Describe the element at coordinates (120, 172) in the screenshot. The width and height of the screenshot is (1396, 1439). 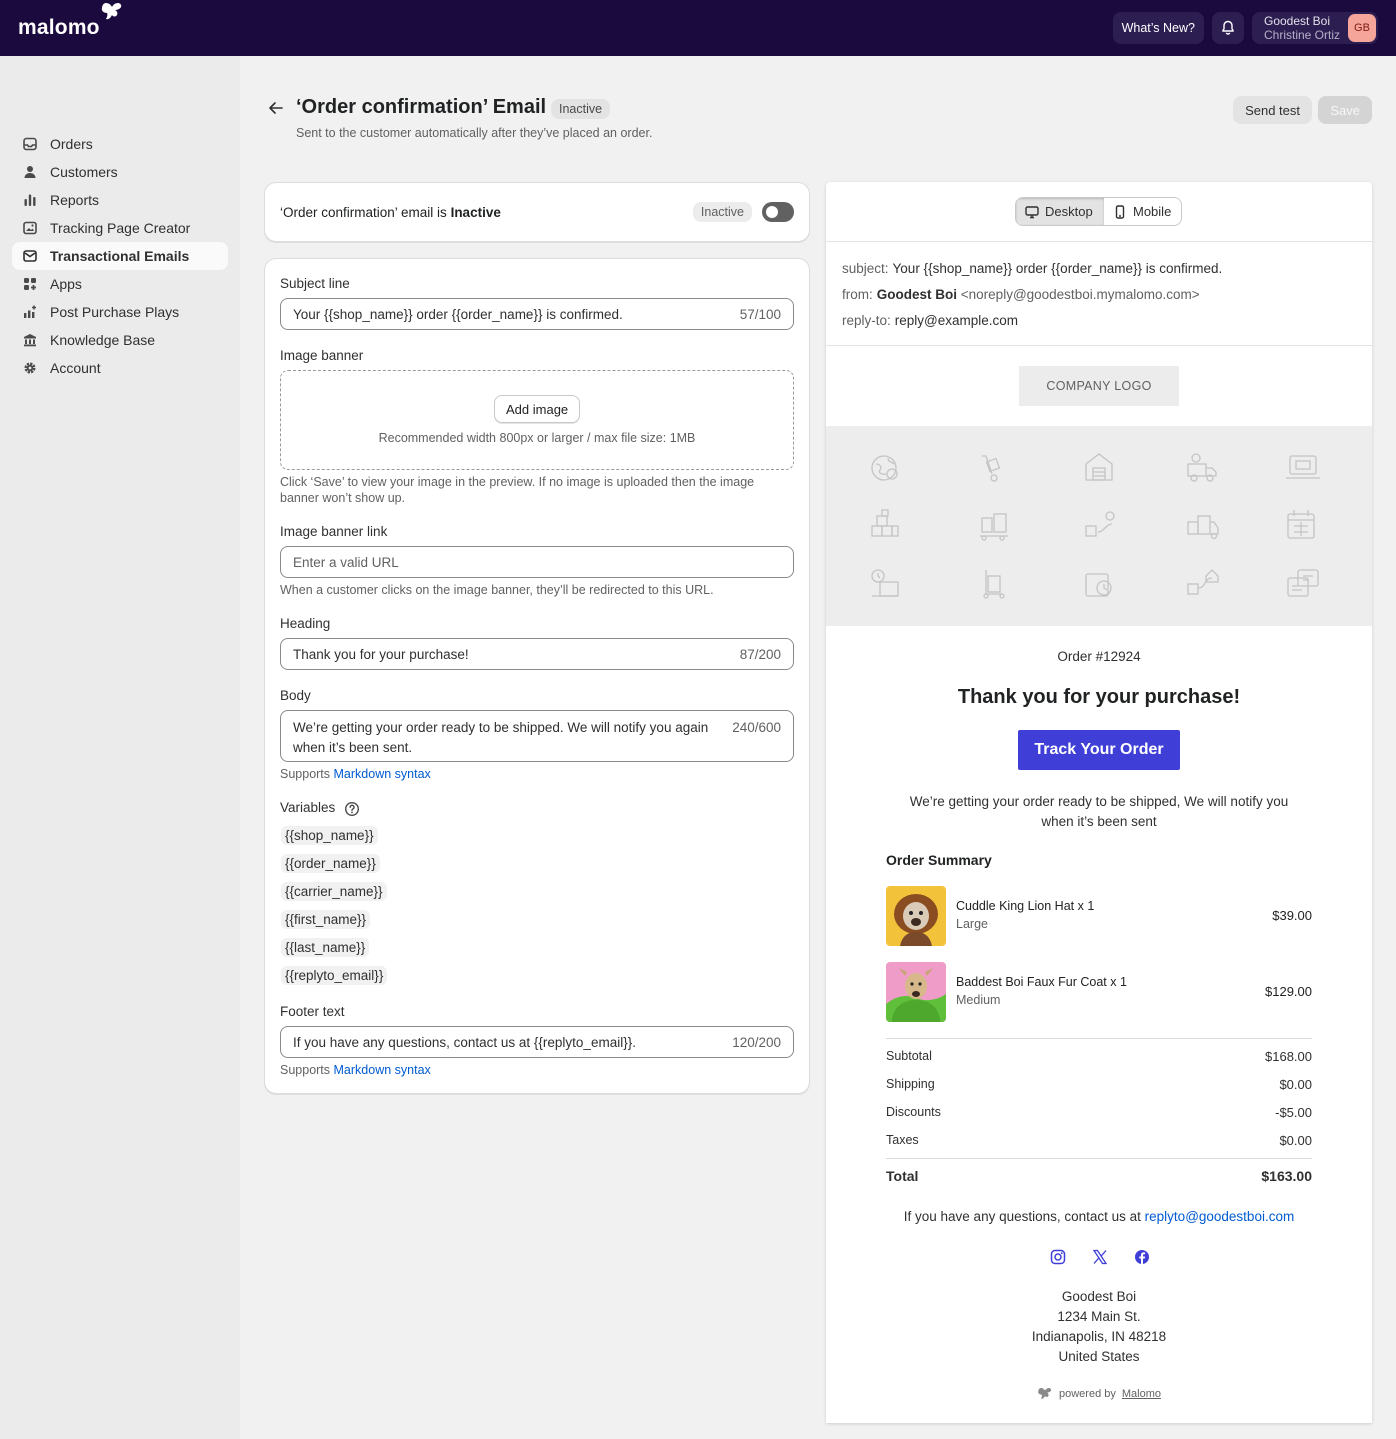
I see `sidebar-item-customers: Customers` at that location.